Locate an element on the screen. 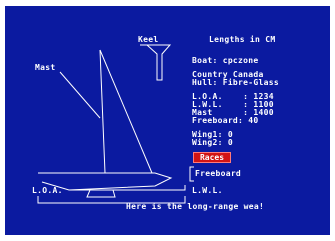 The height and width of the screenshot is (241, 335). lwl-label: L.W.L. is located at coordinates (207, 190).